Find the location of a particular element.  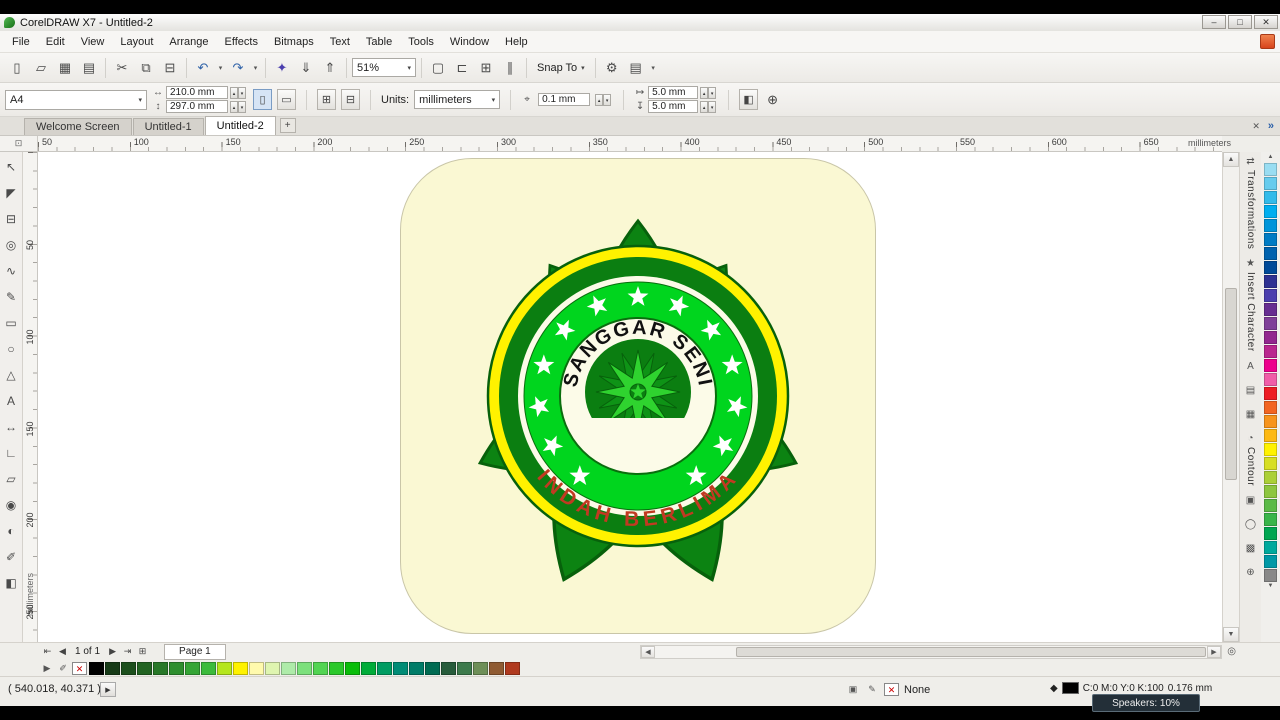

new-document-icon: ▯ is located at coordinates (17, 68).